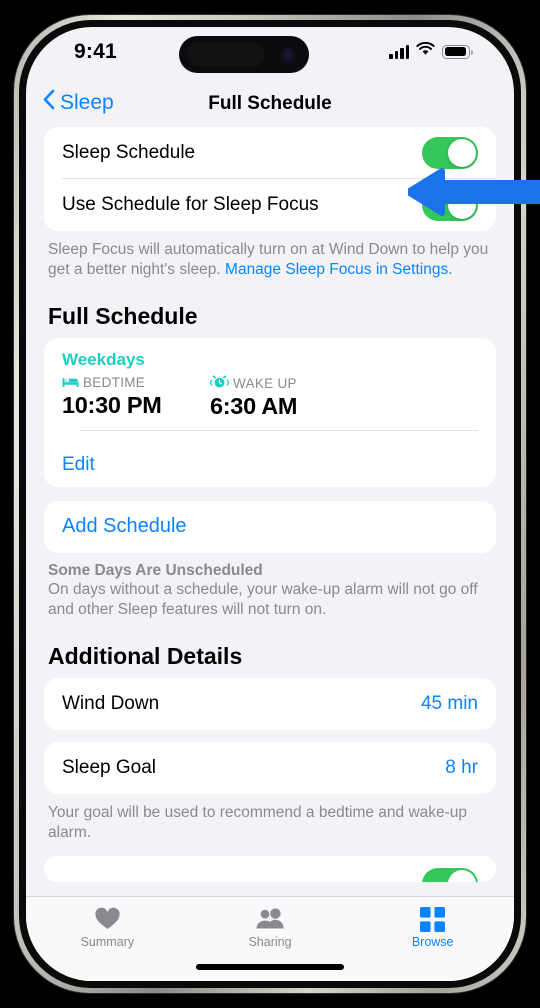 Image resolution: width=540 pixels, height=1008 pixels. I want to click on additional-details-section-title: Additional Details, so click(145, 655).